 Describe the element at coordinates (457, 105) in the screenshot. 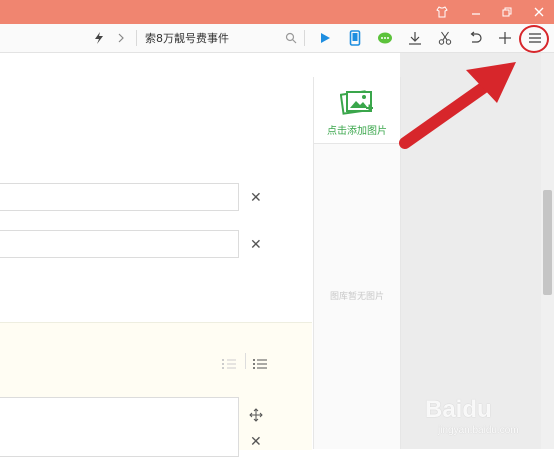

I see `annotation-arrow-icon` at that location.